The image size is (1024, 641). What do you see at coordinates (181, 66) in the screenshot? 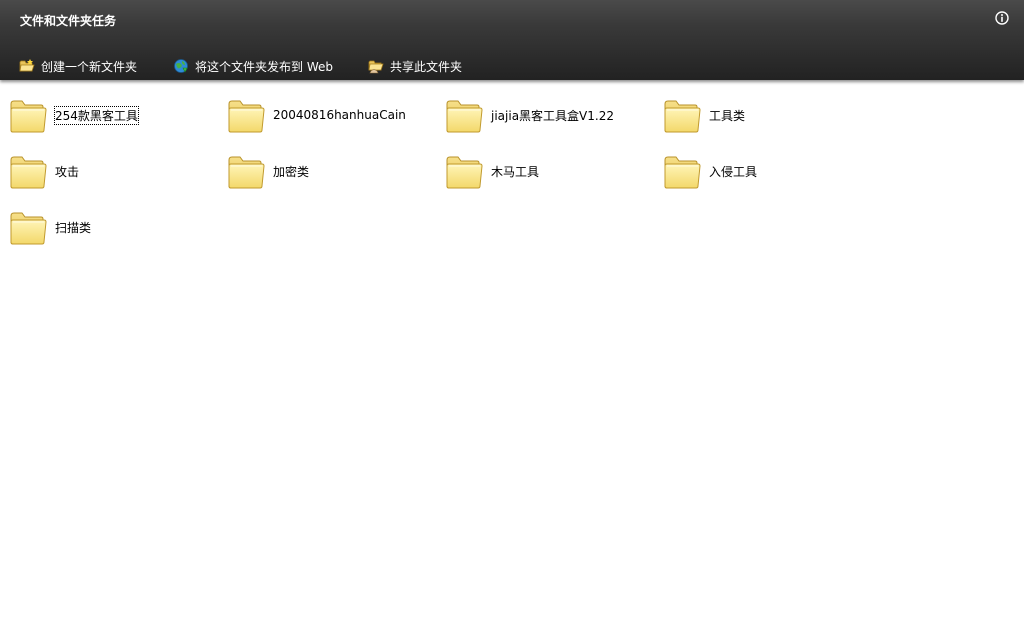
I see `publish-web-icon` at bounding box center [181, 66].